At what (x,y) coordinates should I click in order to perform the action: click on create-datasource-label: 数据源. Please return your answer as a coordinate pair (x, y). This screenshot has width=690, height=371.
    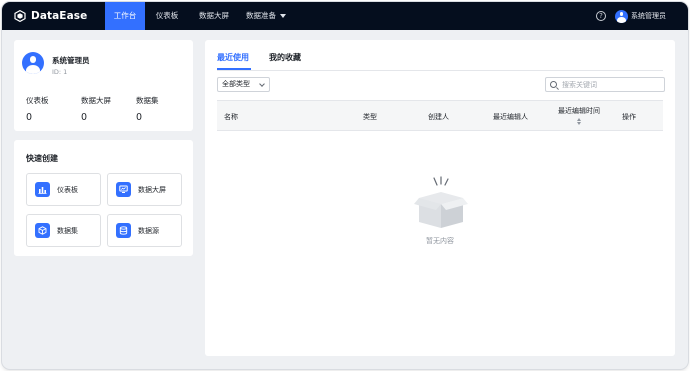
    Looking at the image, I should click on (148, 230).